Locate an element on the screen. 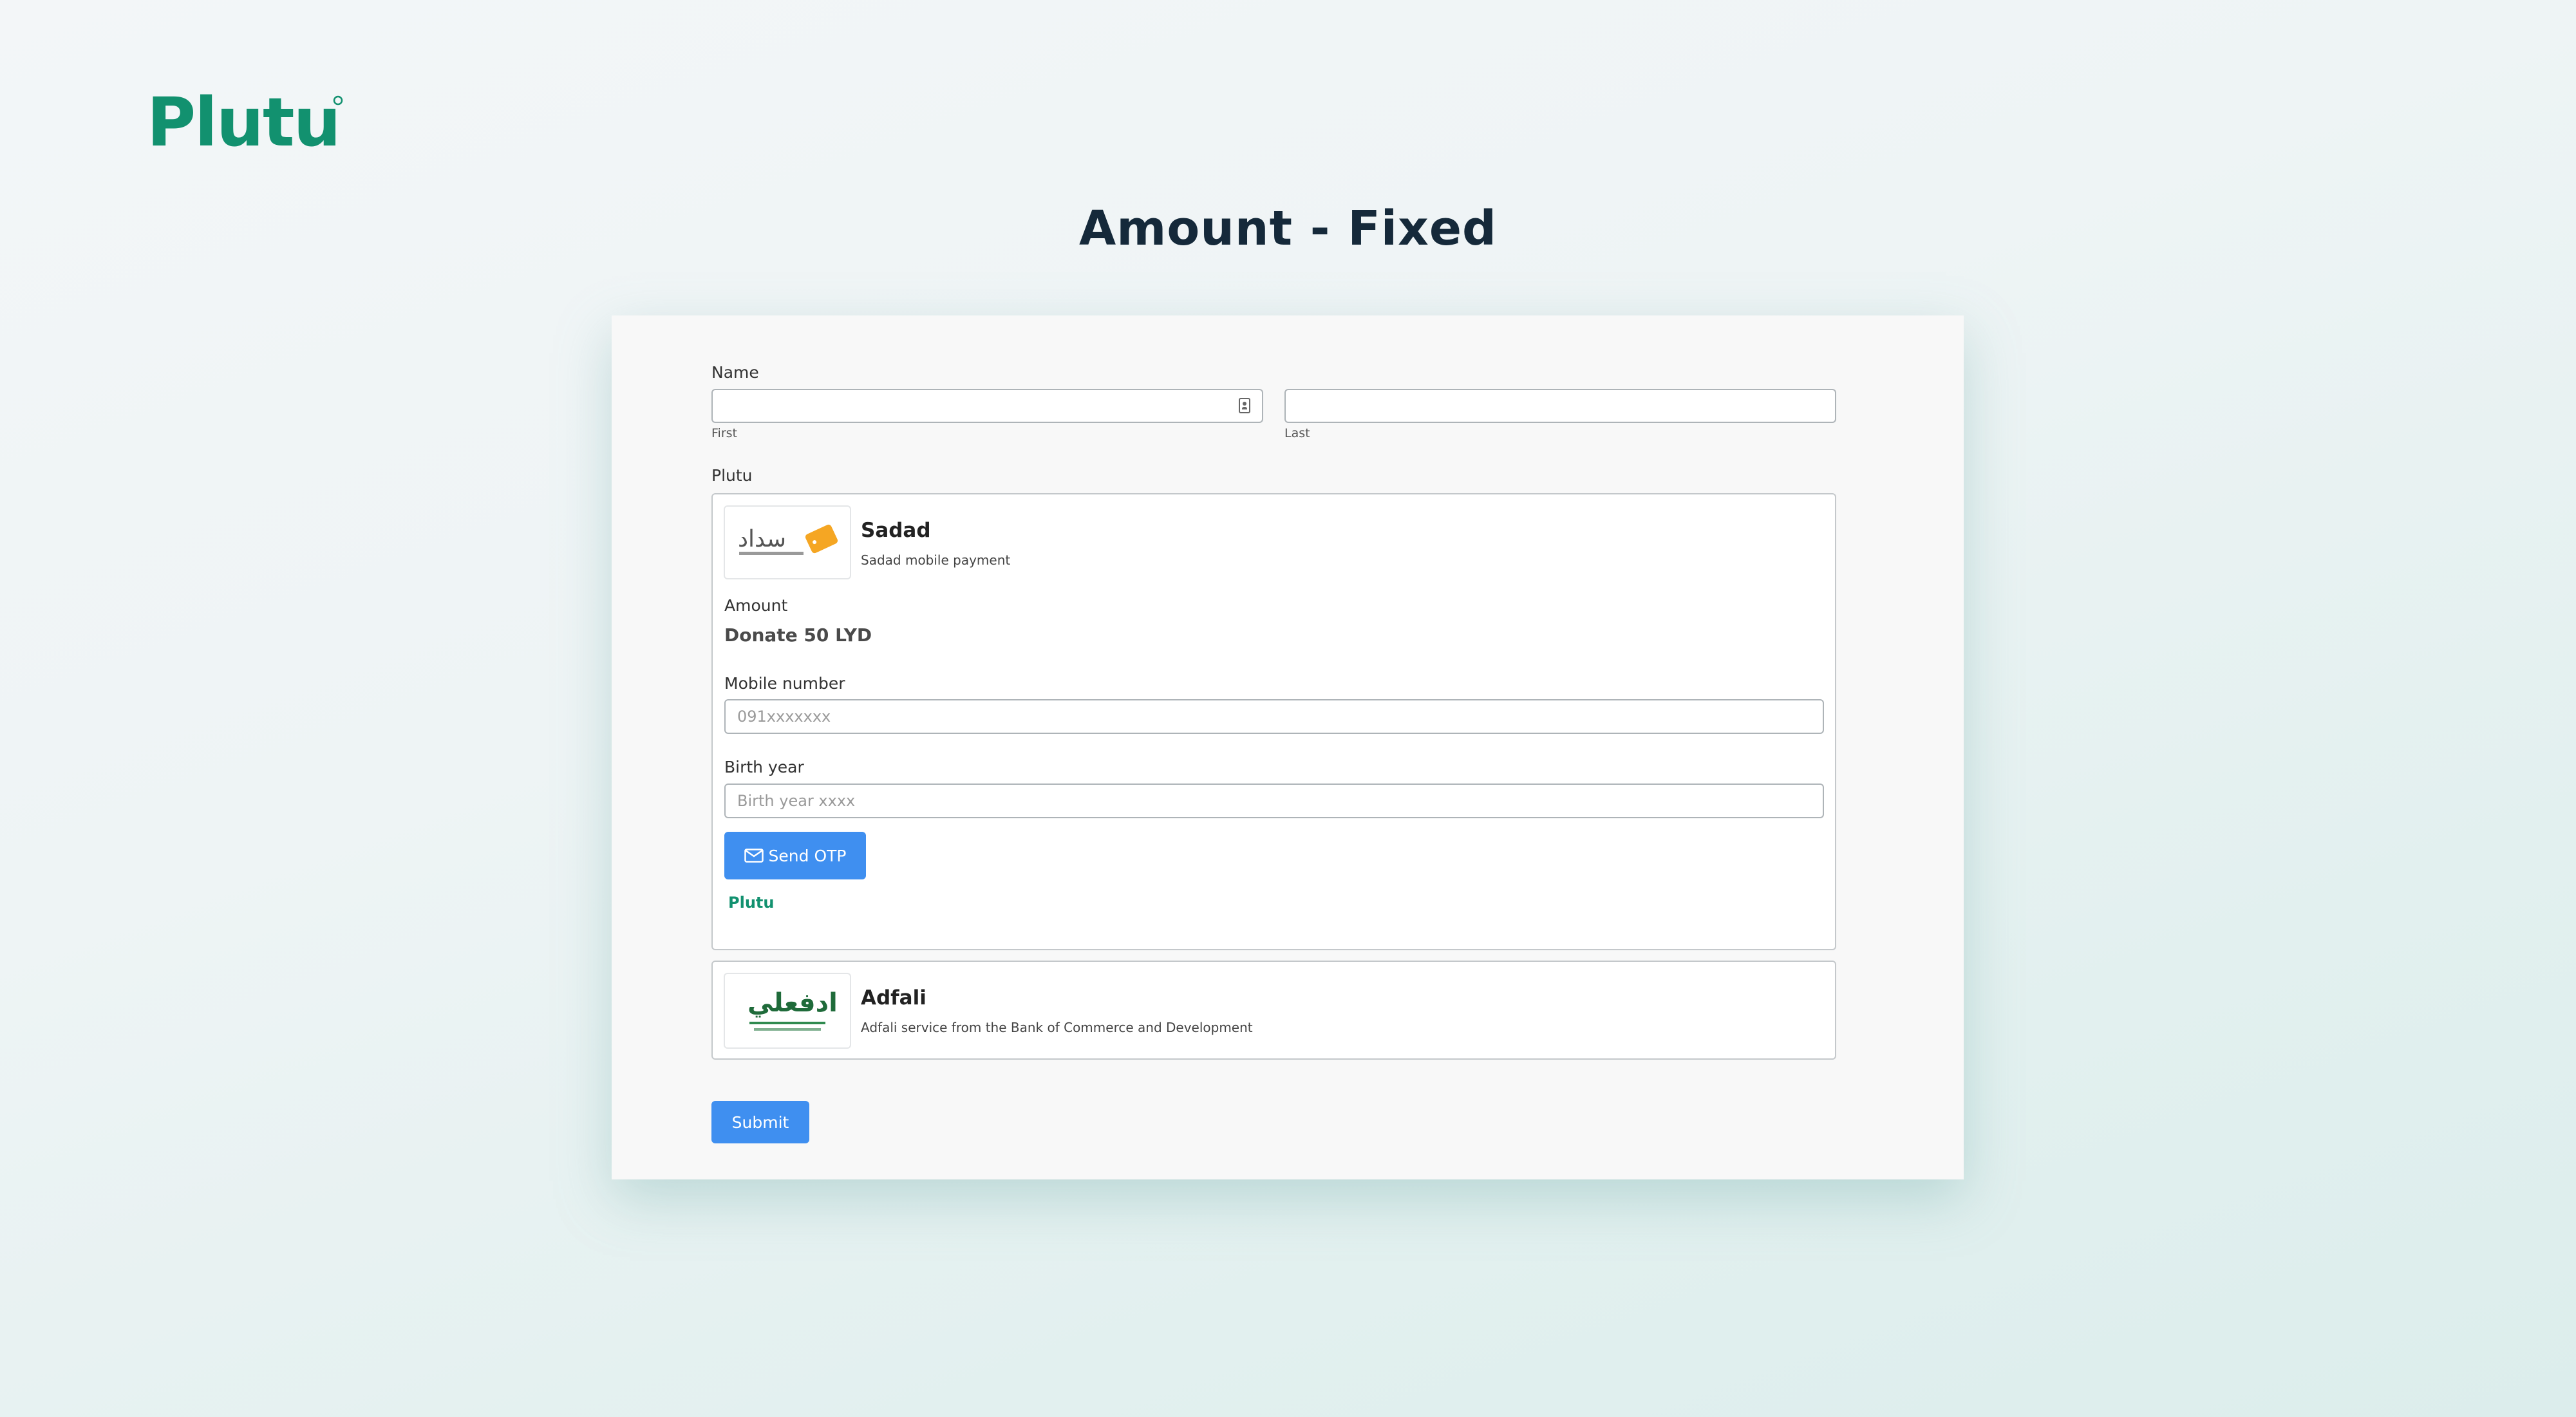 The image size is (2576, 1417). submit-button: Submit is located at coordinates (760, 1122).